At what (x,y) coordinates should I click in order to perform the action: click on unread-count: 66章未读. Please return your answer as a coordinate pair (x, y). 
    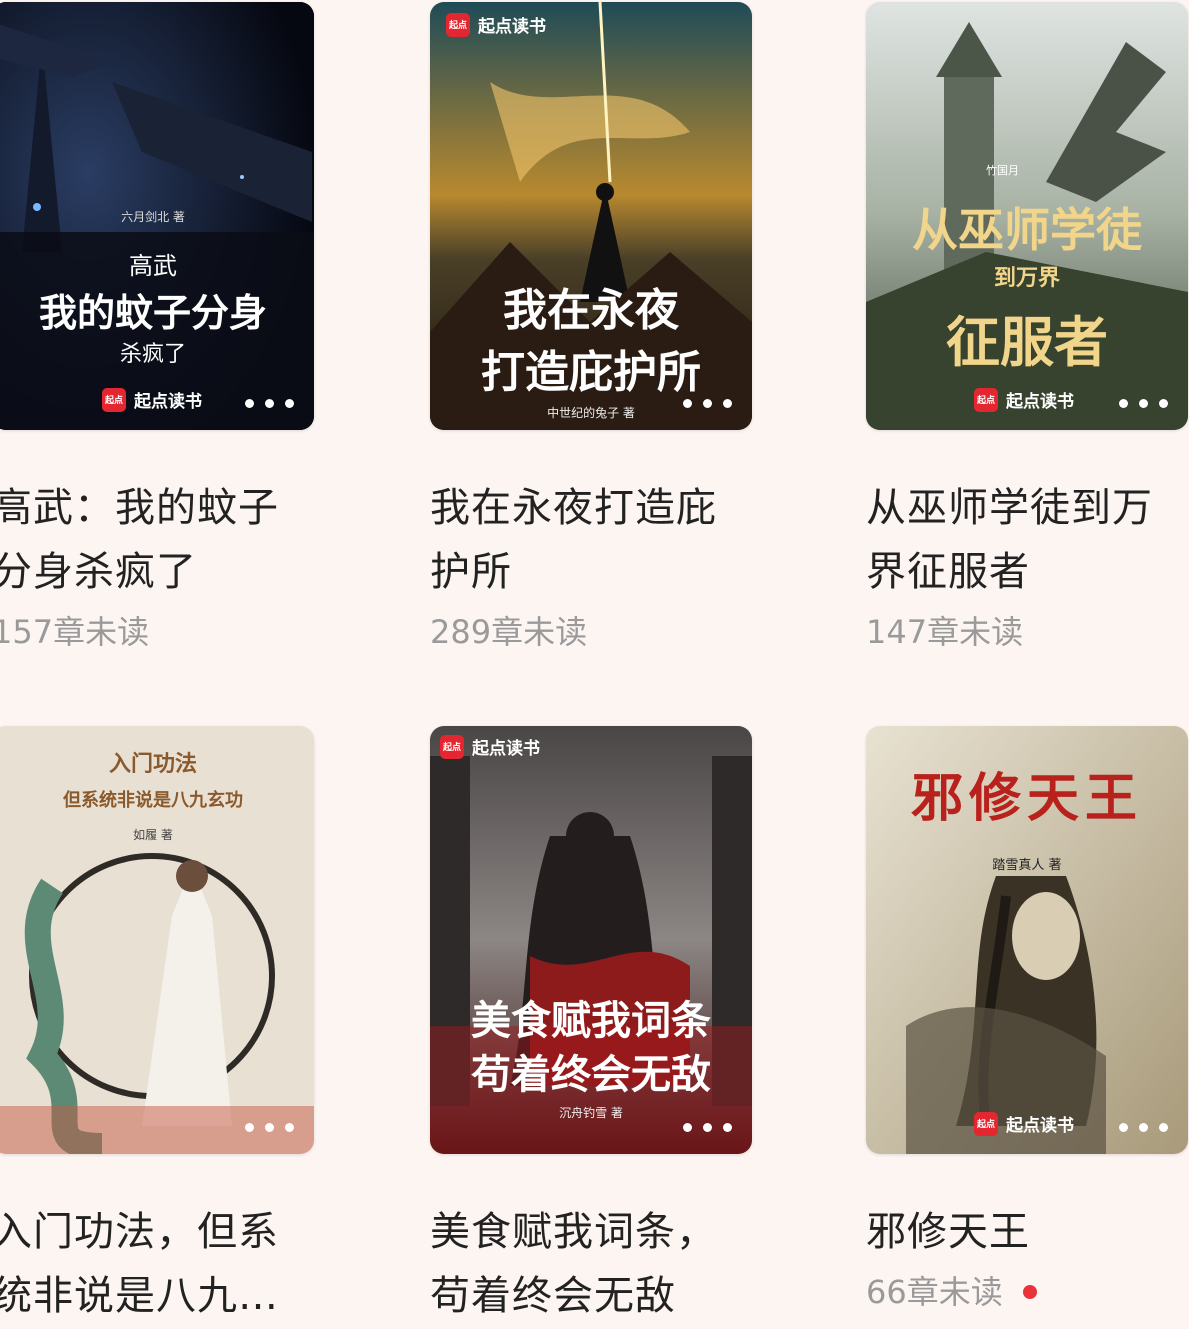
    Looking at the image, I should click on (1027, 1292).